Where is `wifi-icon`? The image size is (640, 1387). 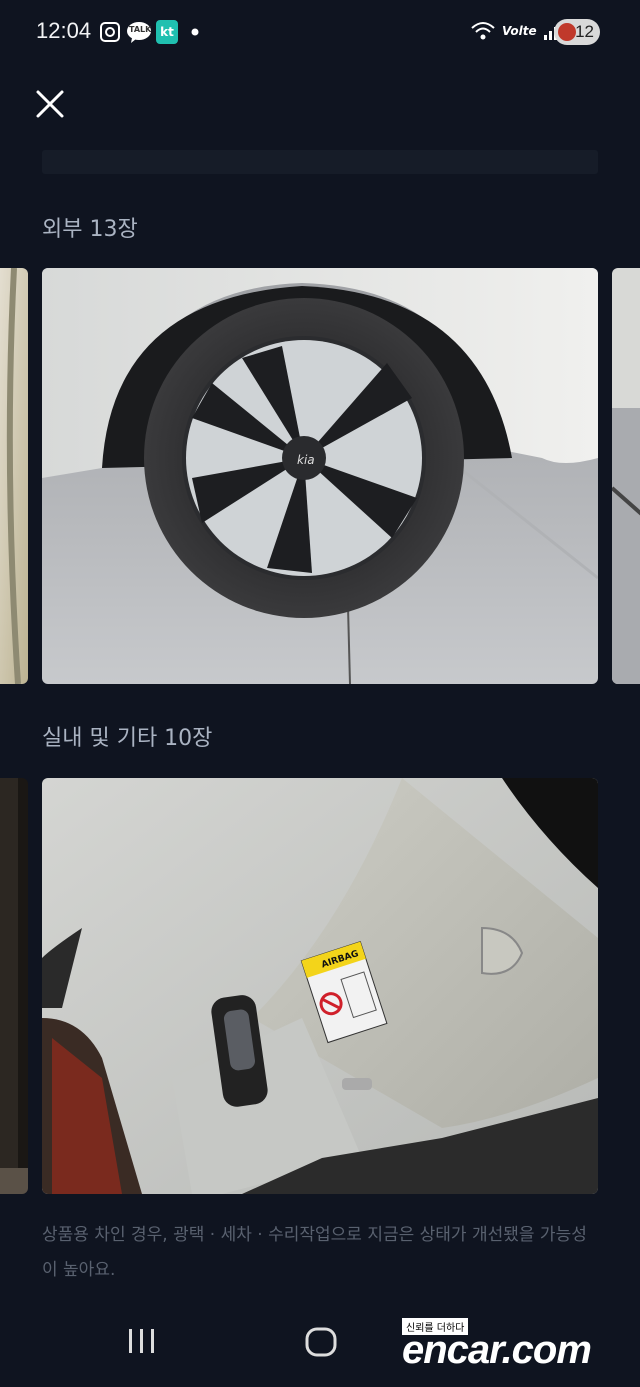 wifi-icon is located at coordinates (483, 31).